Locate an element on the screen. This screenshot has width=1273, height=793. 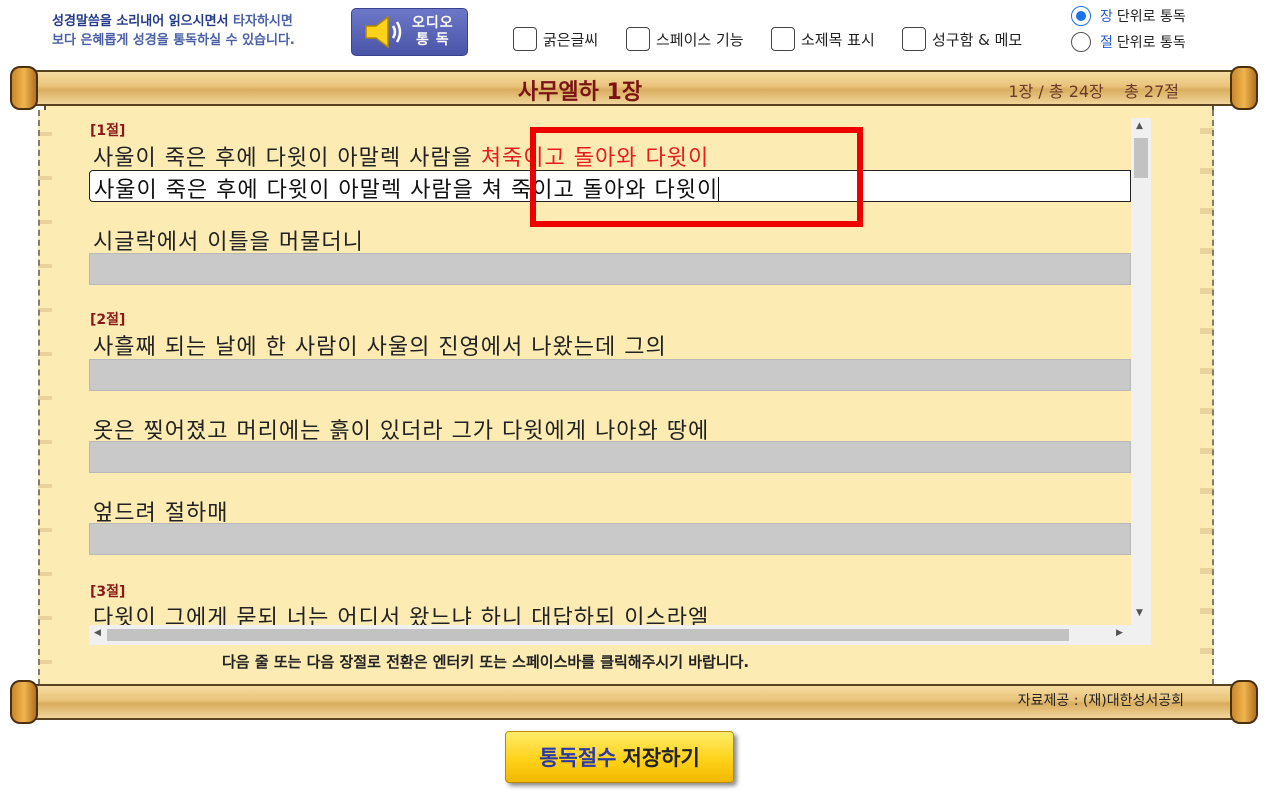
speaker-icon is located at coordinates (383, 32).